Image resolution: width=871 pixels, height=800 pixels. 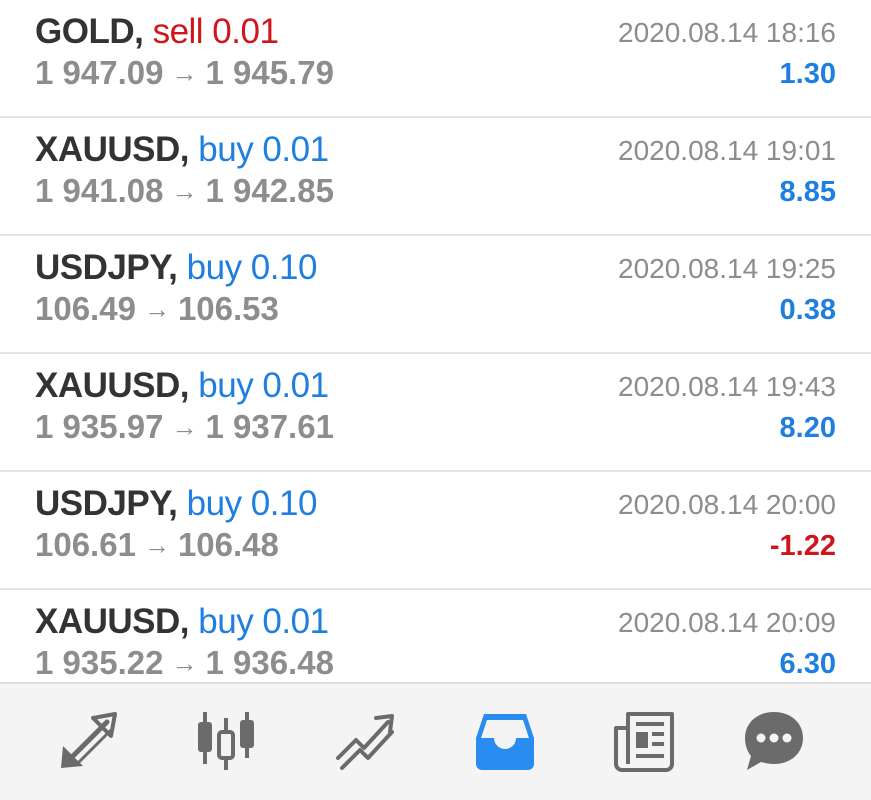 I want to click on nav-trade, so click(x=365, y=741).